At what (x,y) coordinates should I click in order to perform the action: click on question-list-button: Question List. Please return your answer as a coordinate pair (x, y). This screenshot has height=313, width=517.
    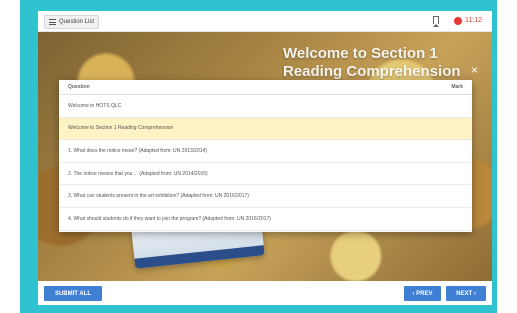
    Looking at the image, I should click on (72, 22).